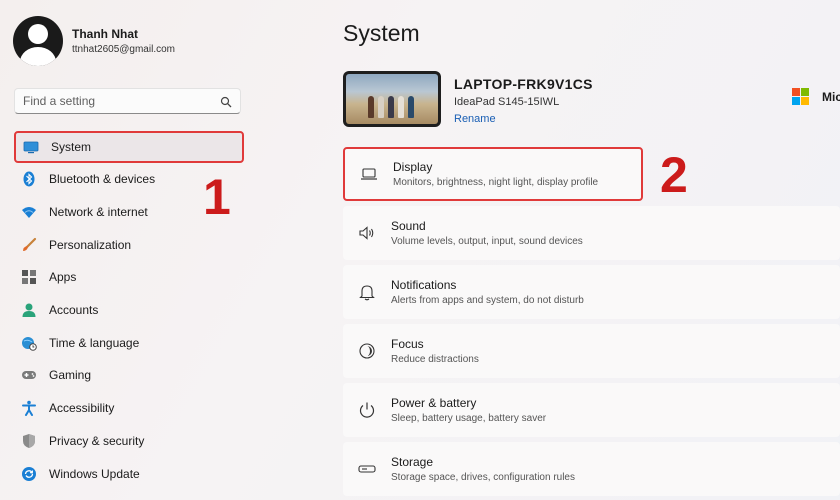 This screenshot has height=500, width=840. I want to click on sidebar-item-windows-update: Windows Update, so click(129, 473).